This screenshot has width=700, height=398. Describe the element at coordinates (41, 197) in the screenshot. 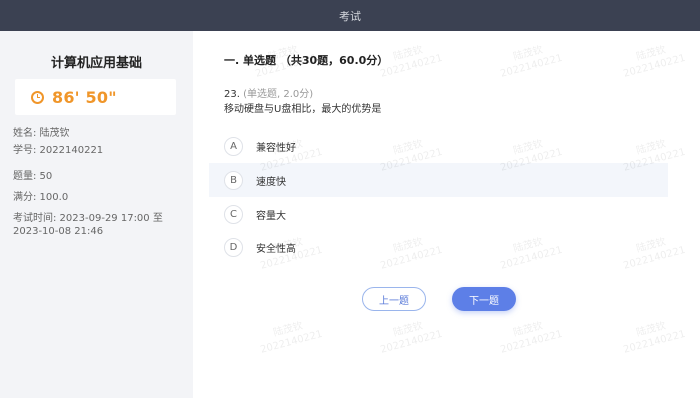

I see `full-score: 满分: 100.0` at that location.